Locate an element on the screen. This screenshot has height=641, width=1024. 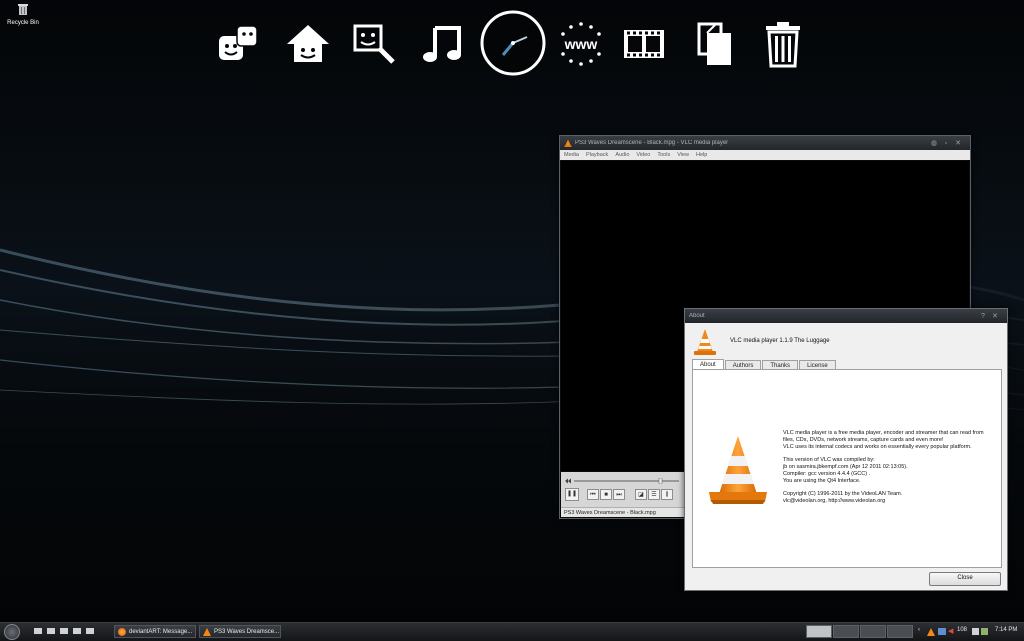
games-icon is located at coordinates (238, 42).